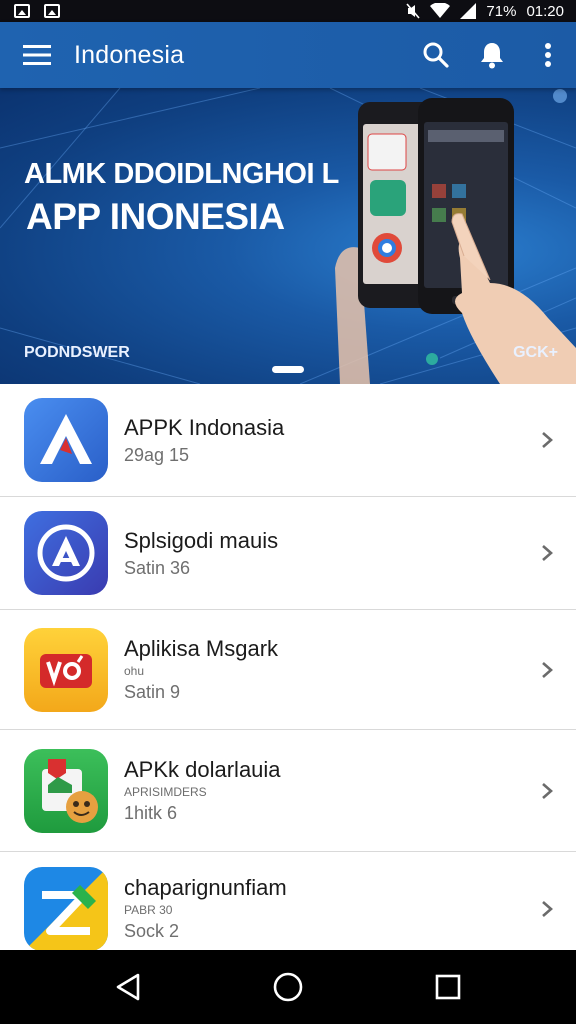  Describe the element at coordinates (535, 352) in the screenshot. I see `banner-footer-right: GCK+` at that location.